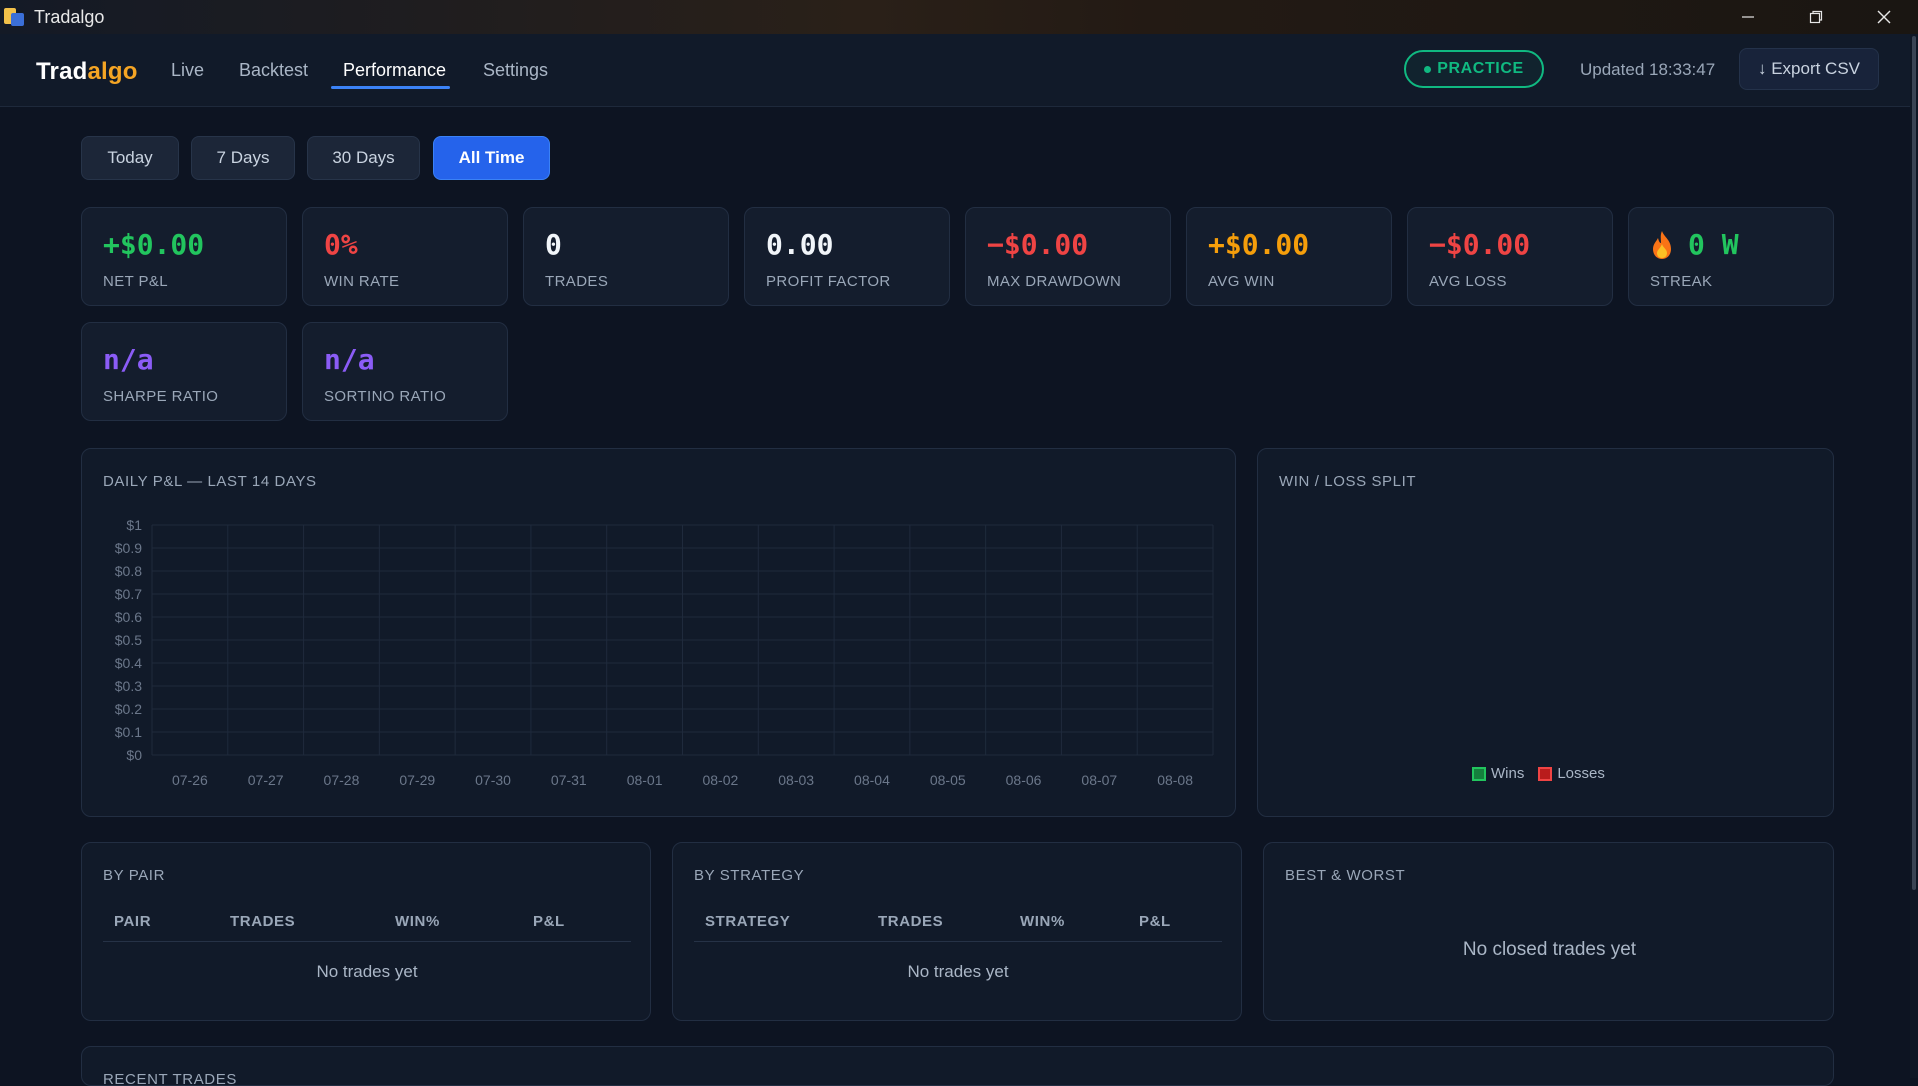 This screenshot has height=1086, width=1918. What do you see at coordinates (187, 70) in the screenshot?
I see `tab-live: Live` at bounding box center [187, 70].